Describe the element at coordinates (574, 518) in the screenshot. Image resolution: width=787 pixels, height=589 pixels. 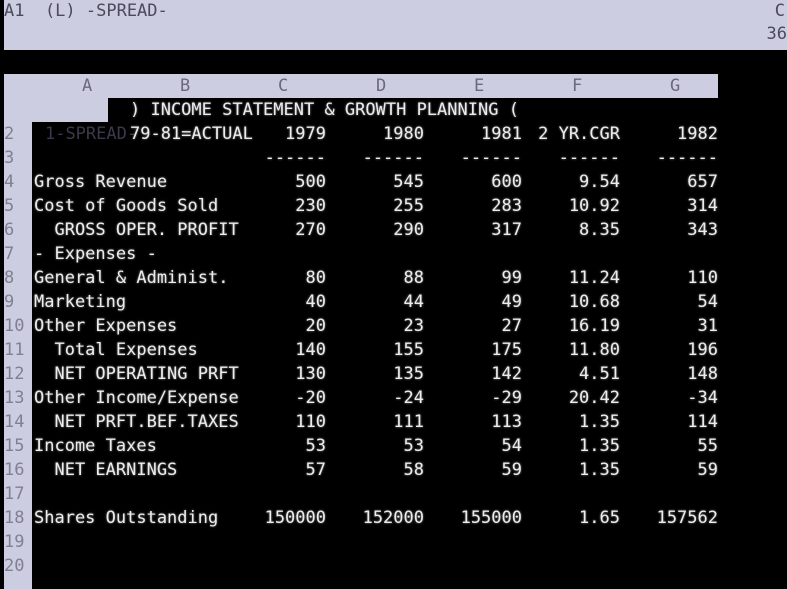
I see `value-cell: 1.65` at that location.